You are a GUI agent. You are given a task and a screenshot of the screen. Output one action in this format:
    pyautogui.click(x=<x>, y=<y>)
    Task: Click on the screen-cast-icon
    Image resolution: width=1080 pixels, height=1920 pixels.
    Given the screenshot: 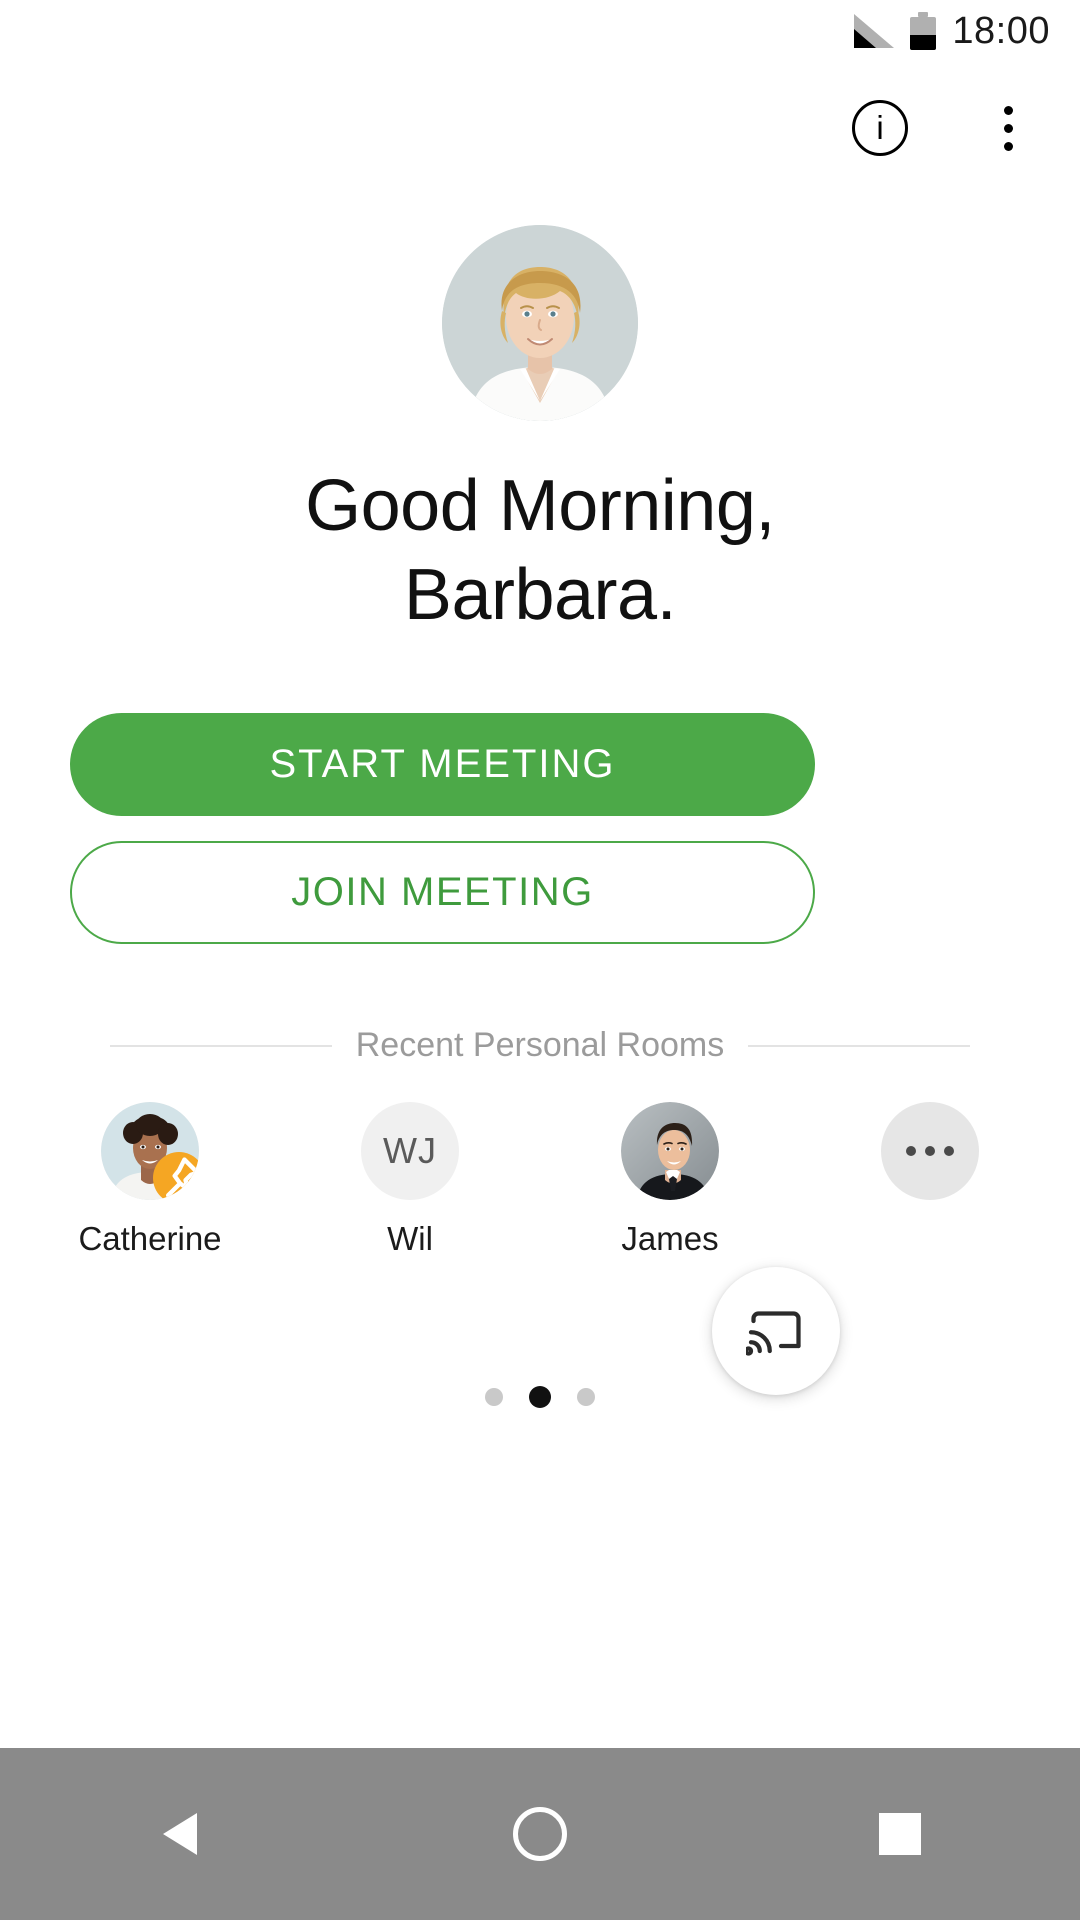 What is the action you would take?
    pyautogui.click(x=773, y=1333)
    